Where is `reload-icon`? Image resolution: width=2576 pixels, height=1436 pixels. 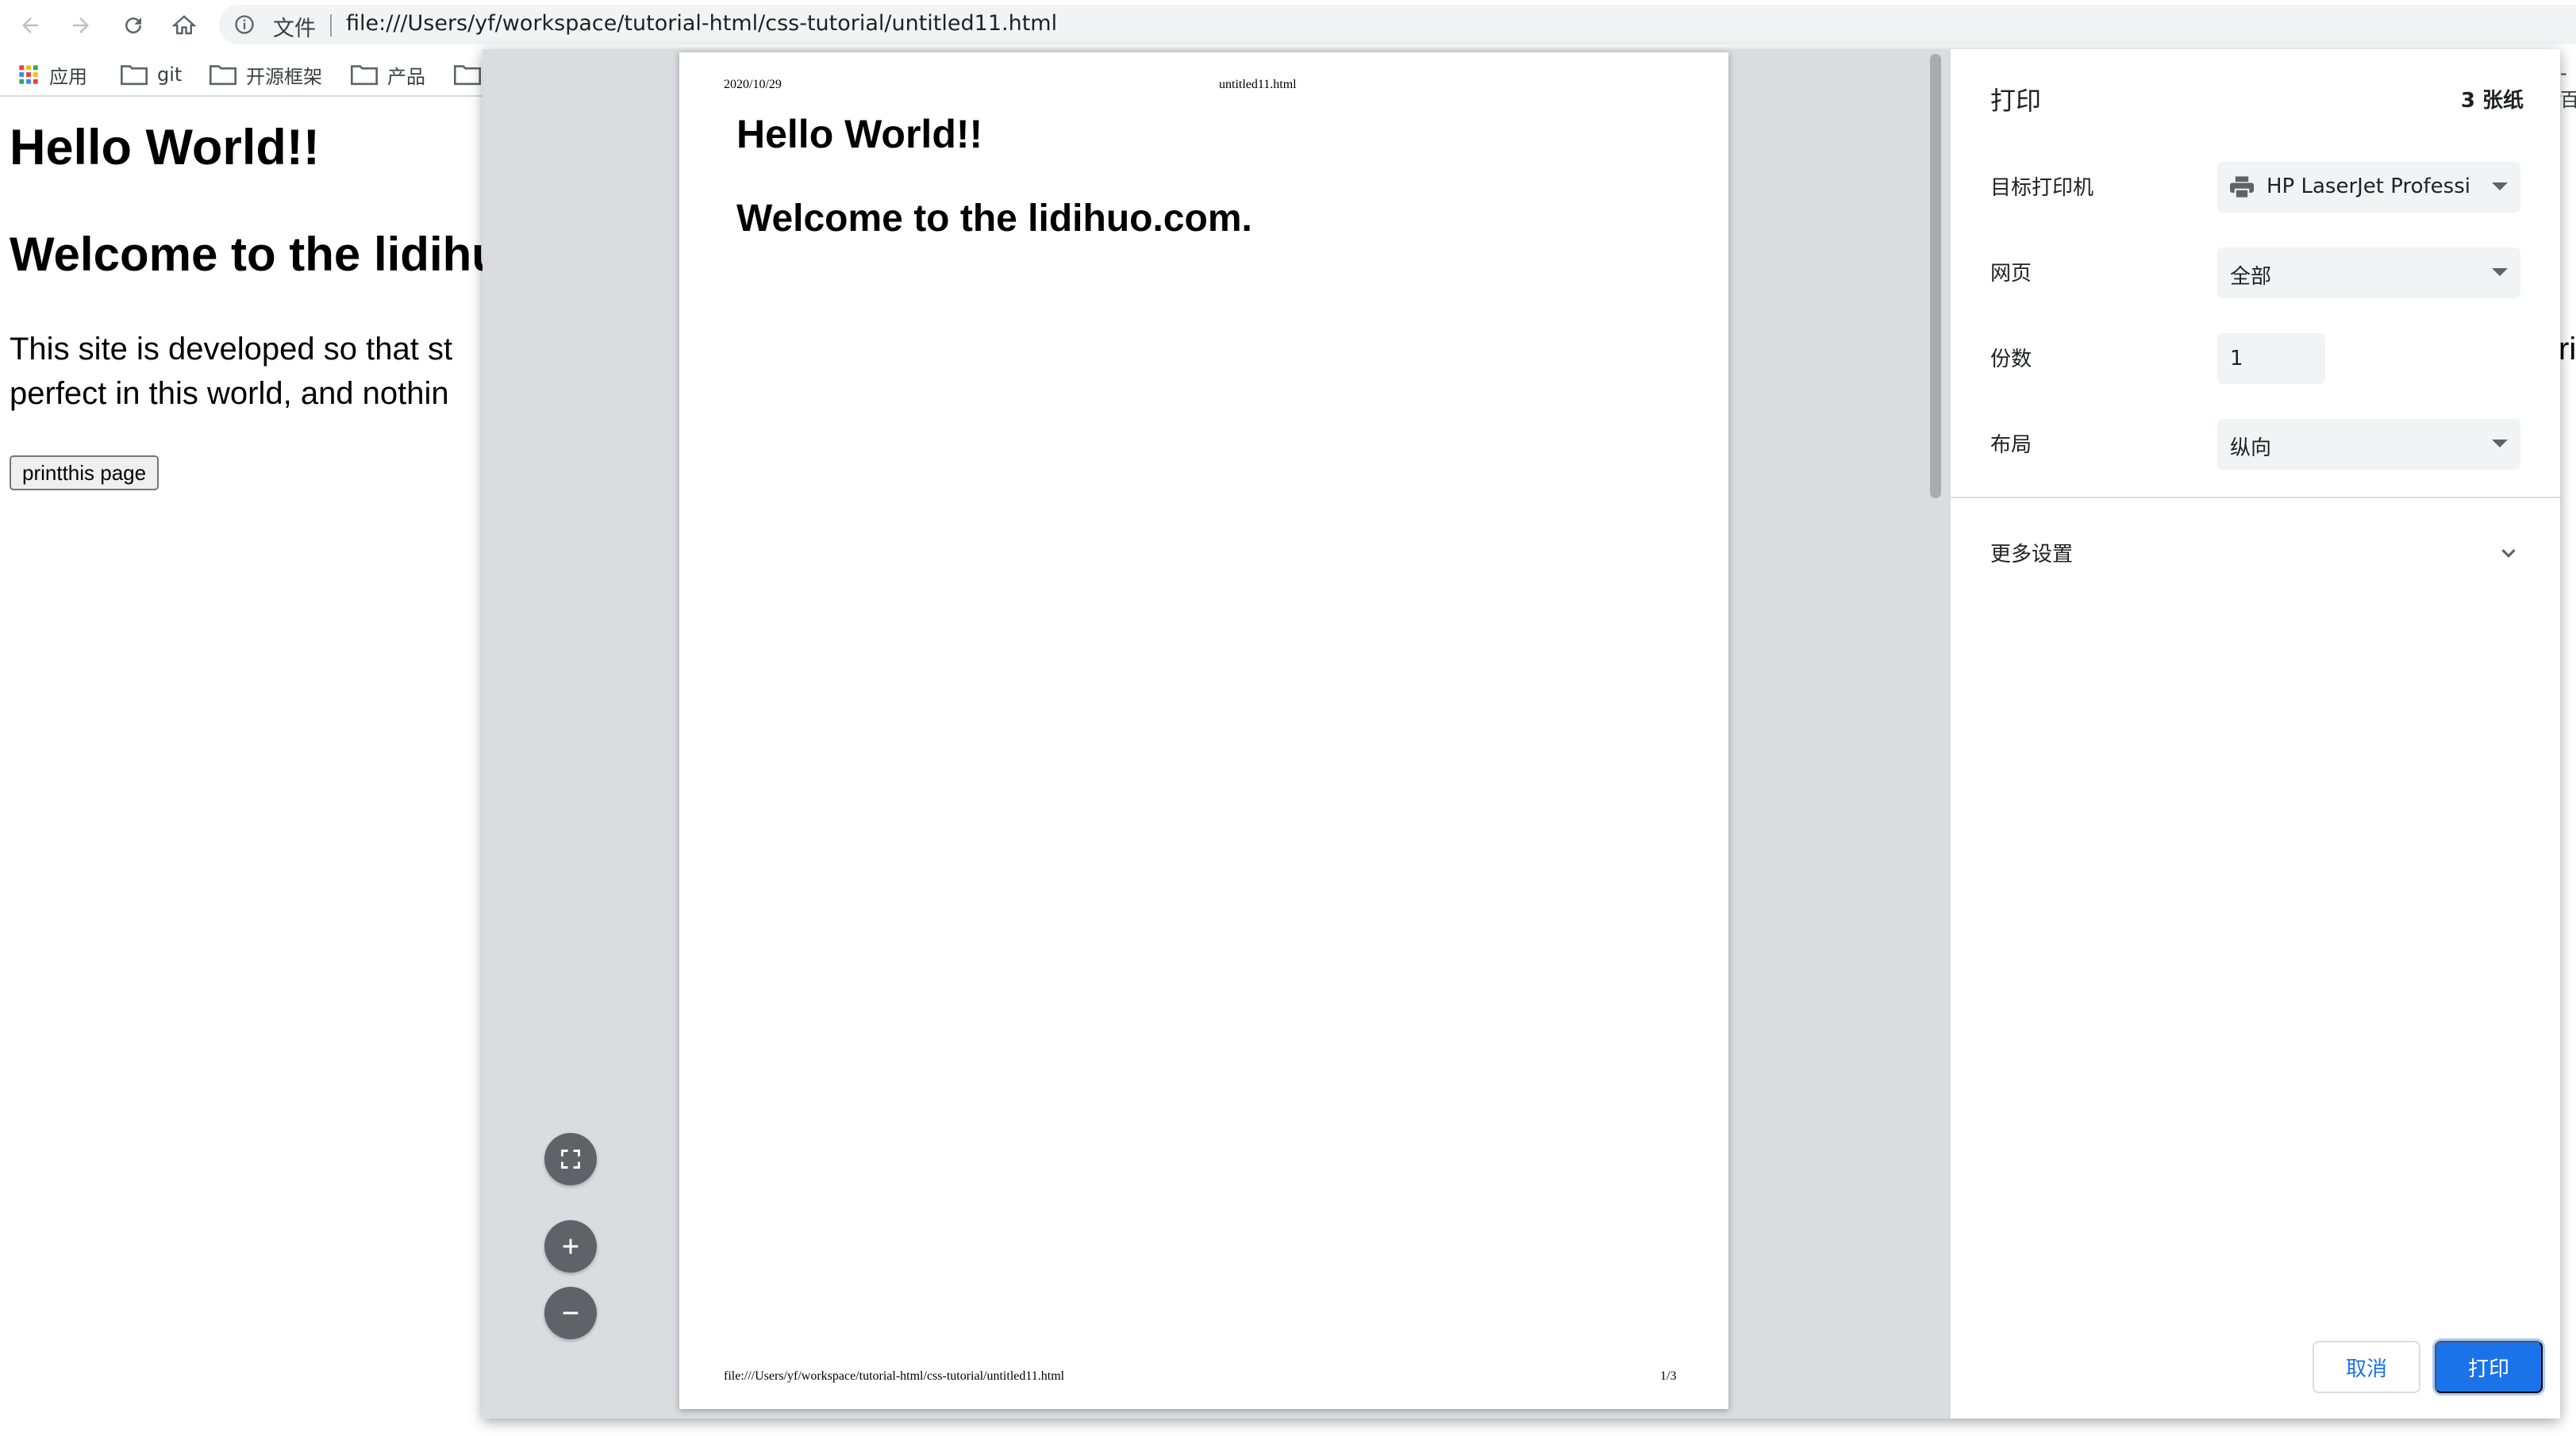
reload-icon is located at coordinates (133, 26).